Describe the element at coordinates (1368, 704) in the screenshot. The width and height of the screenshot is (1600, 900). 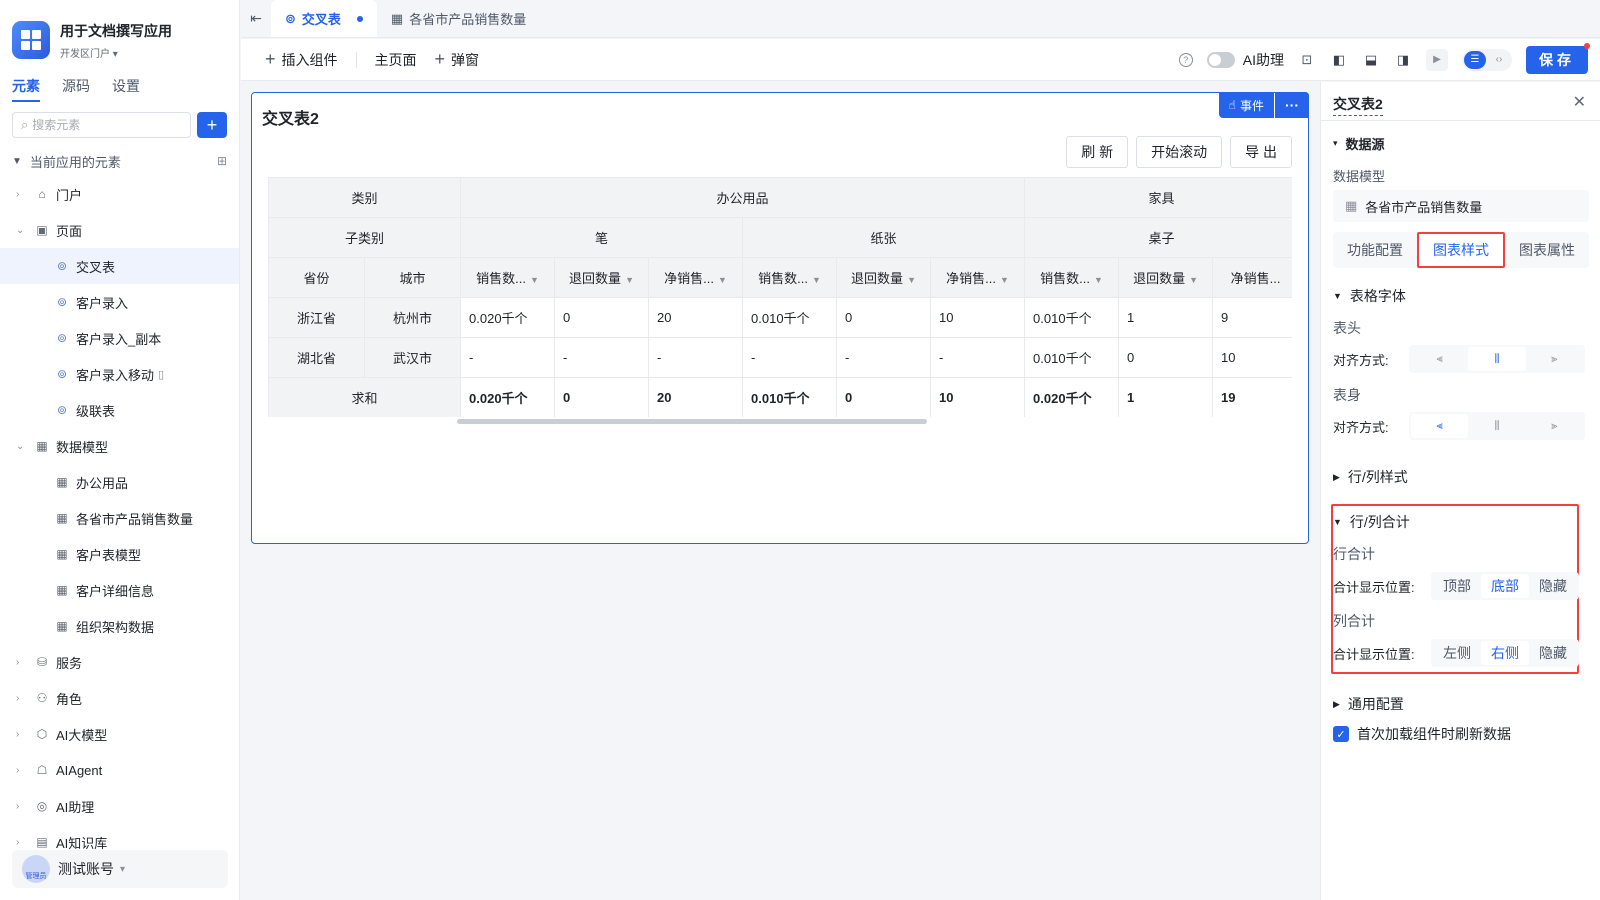
I see `section-general-config: ▶ 通用配置` at that location.